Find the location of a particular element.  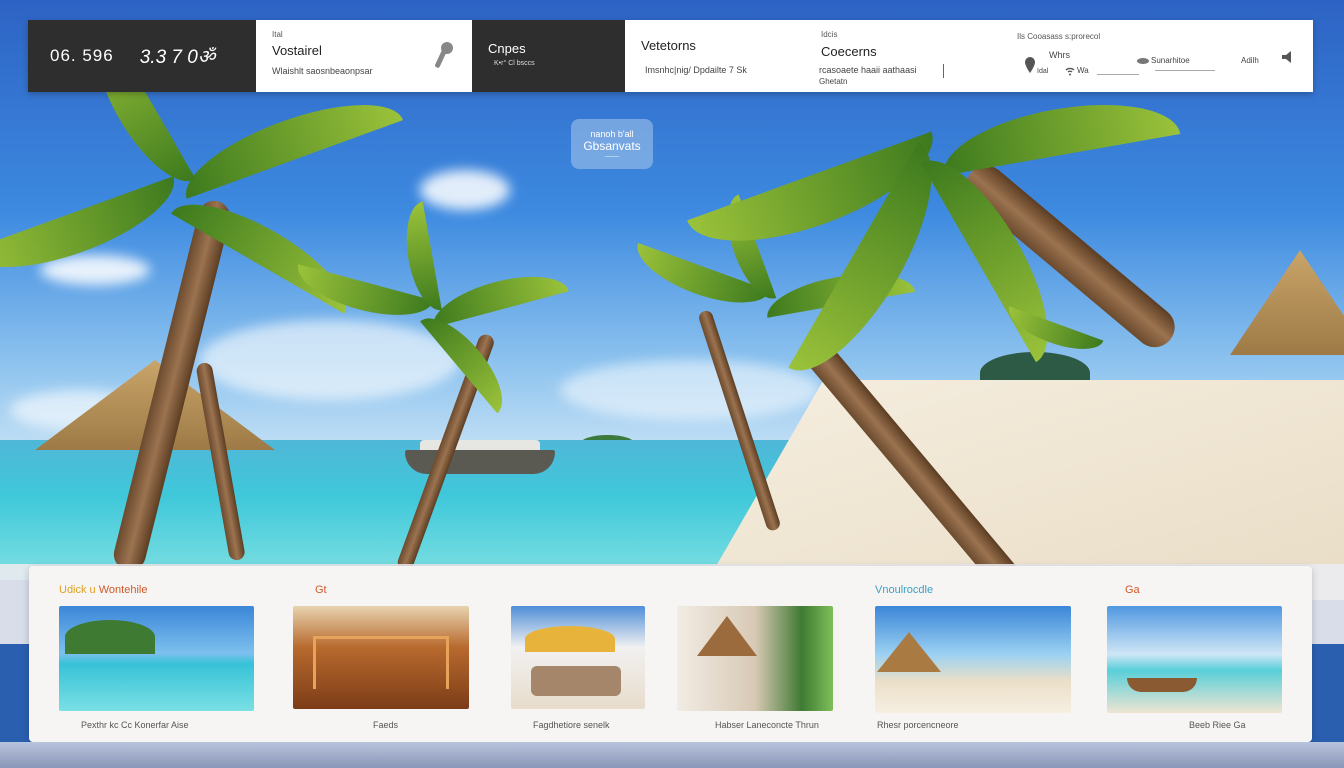

gallery-caption: Rhesr porcencneore is located at coordinates (918, 725).